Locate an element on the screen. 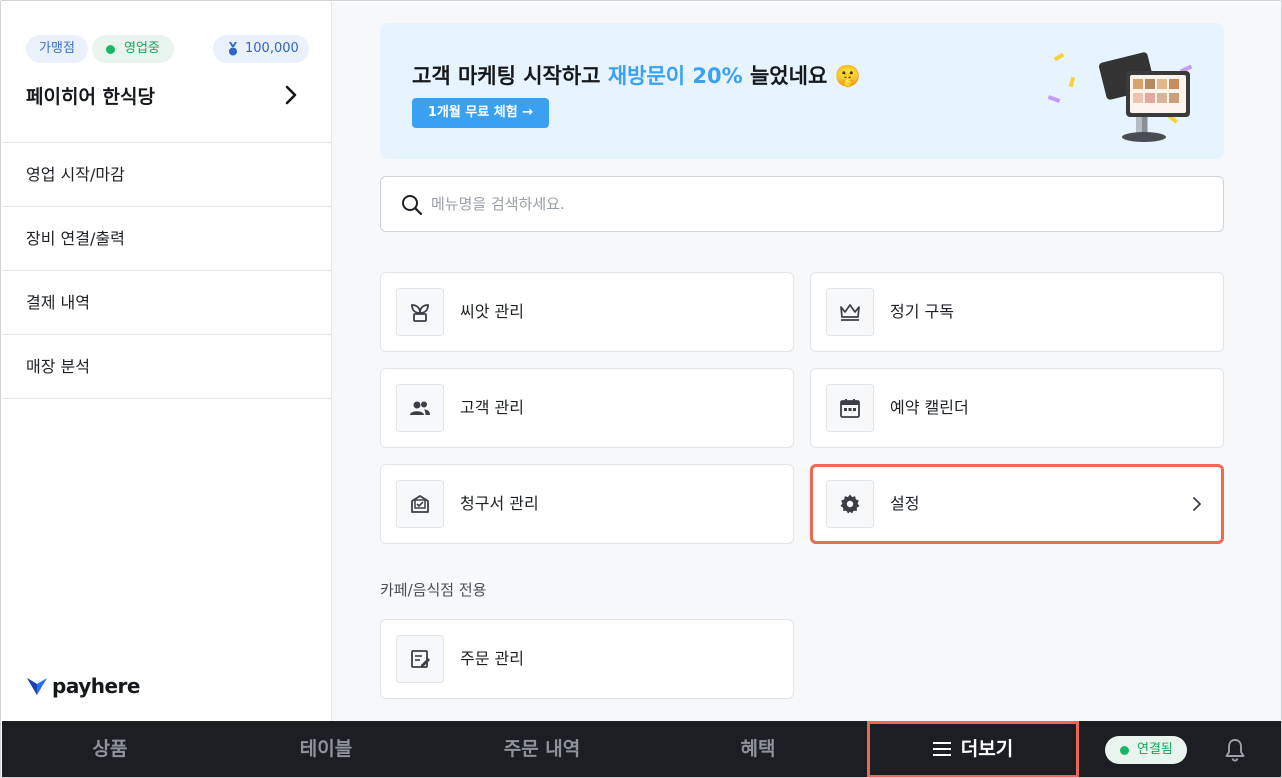 The image size is (1282, 778). tab-tables: 테이블 is located at coordinates (326, 749).